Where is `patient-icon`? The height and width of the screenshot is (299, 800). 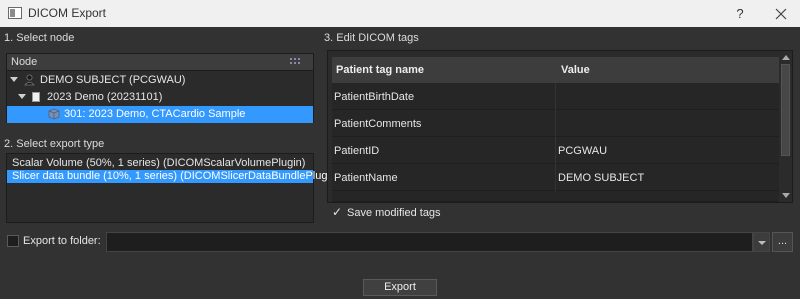
patient-icon is located at coordinates (29, 80).